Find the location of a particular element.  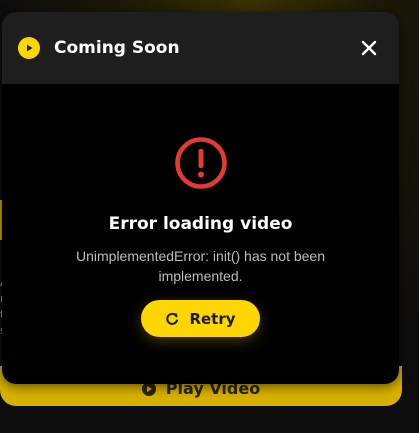

close-icon is located at coordinates (369, 48).